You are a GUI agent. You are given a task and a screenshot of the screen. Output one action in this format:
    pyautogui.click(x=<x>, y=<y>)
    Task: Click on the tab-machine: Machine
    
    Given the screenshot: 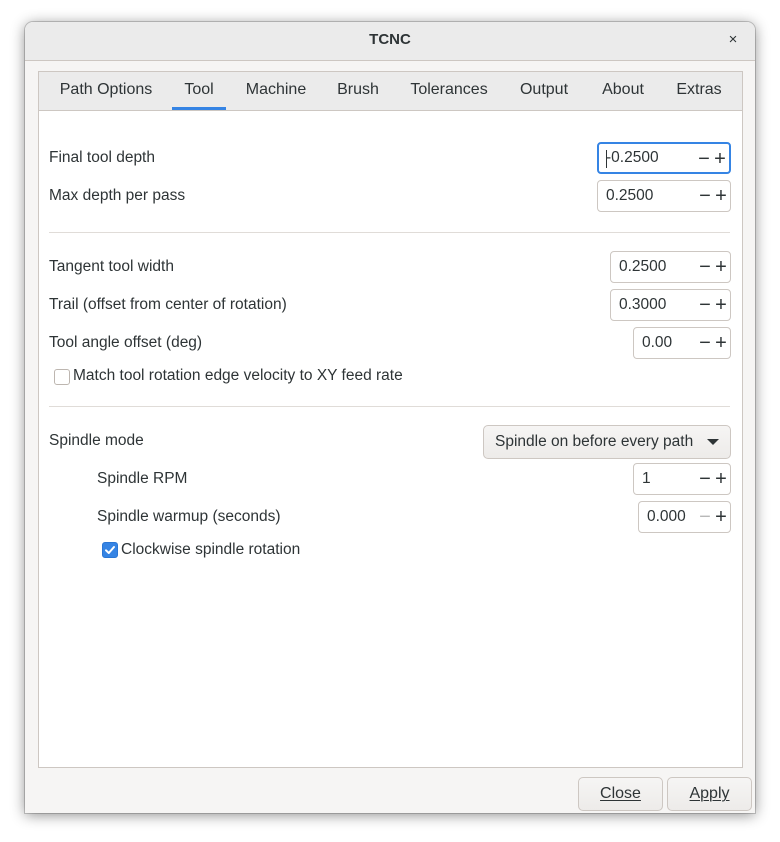 What is the action you would take?
    pyautogui.click(x=276, y=90)
    